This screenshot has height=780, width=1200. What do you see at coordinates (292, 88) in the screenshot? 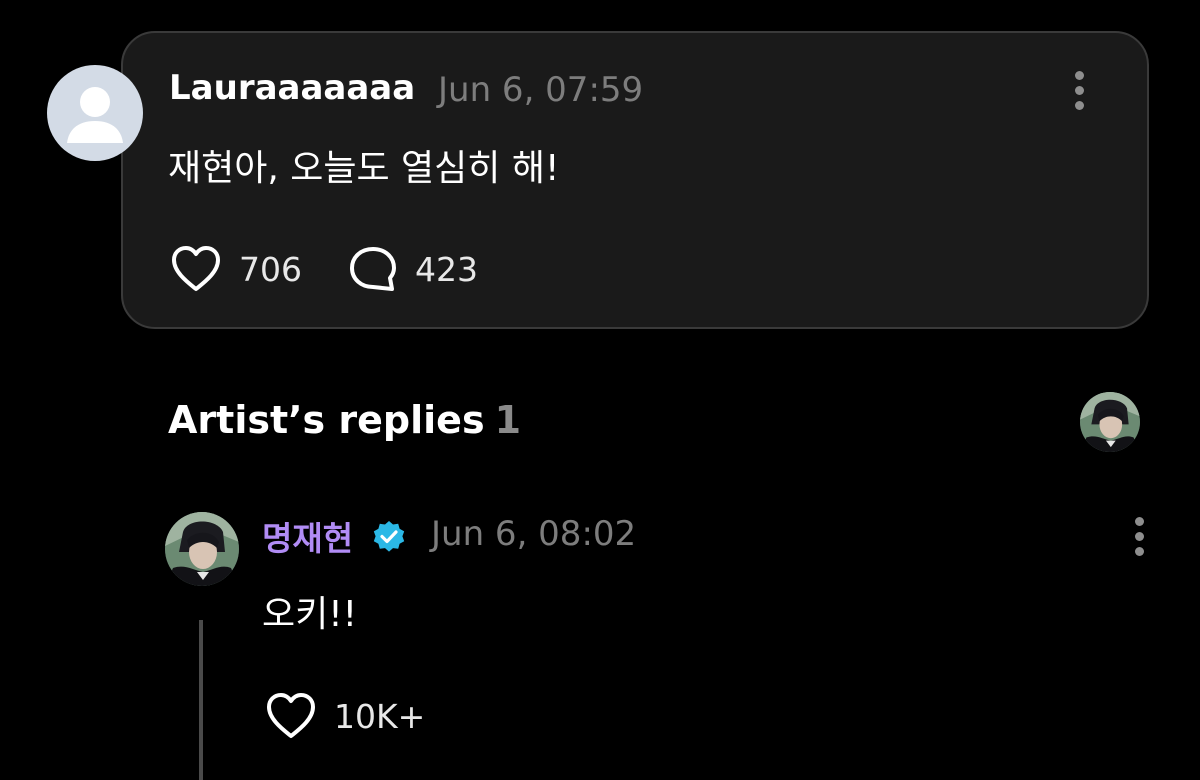
I see `comment-author-name: Lauraaaaaaa` at bounding box center [292, 88].